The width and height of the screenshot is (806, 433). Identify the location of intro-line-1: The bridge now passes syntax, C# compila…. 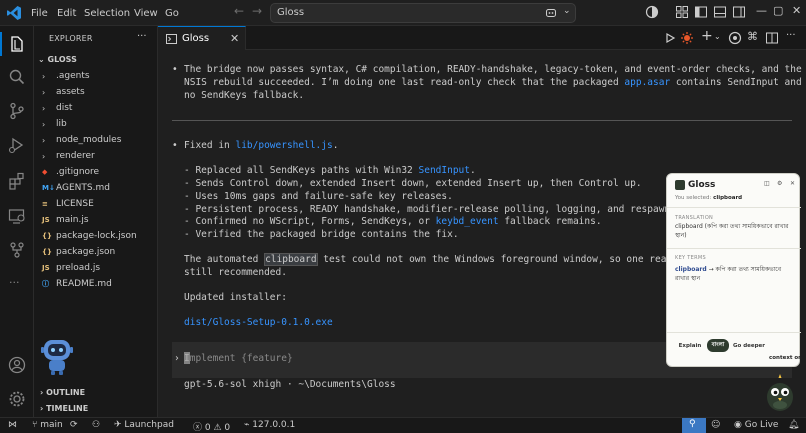
(493, 69).